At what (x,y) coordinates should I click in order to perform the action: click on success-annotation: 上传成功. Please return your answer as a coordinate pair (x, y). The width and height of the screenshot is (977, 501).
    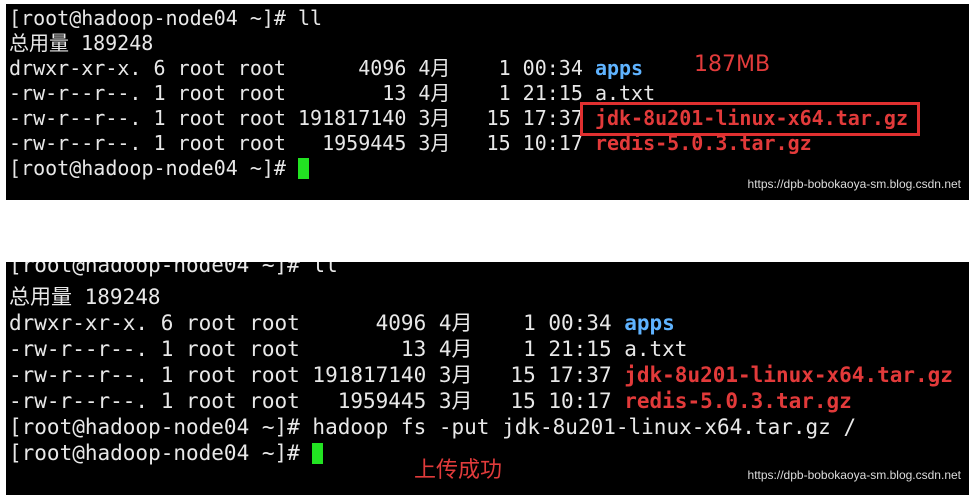
    Looking at the image, I should click on (458, 470).